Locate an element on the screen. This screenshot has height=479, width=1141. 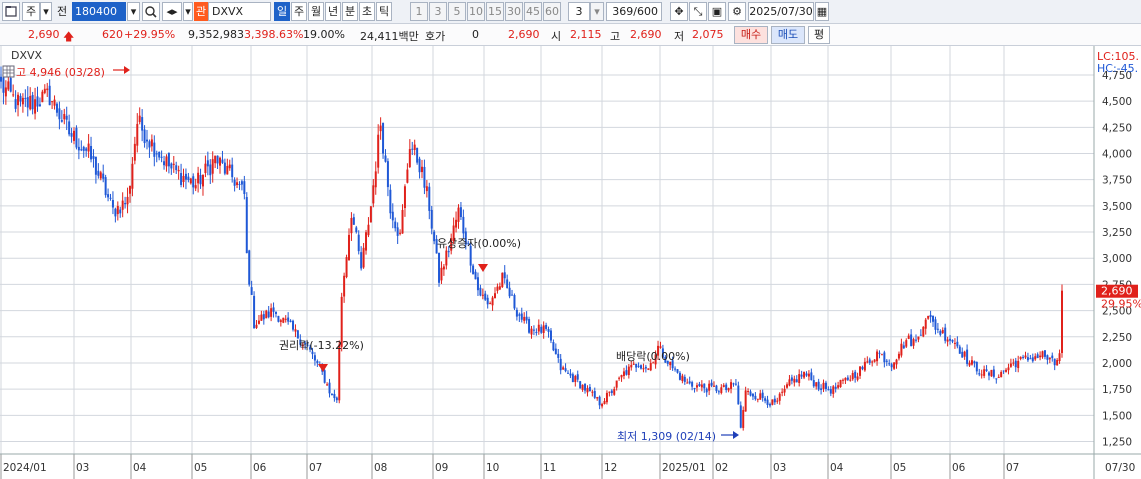
legend-label: DXVX is located at coordinates (27, 55).